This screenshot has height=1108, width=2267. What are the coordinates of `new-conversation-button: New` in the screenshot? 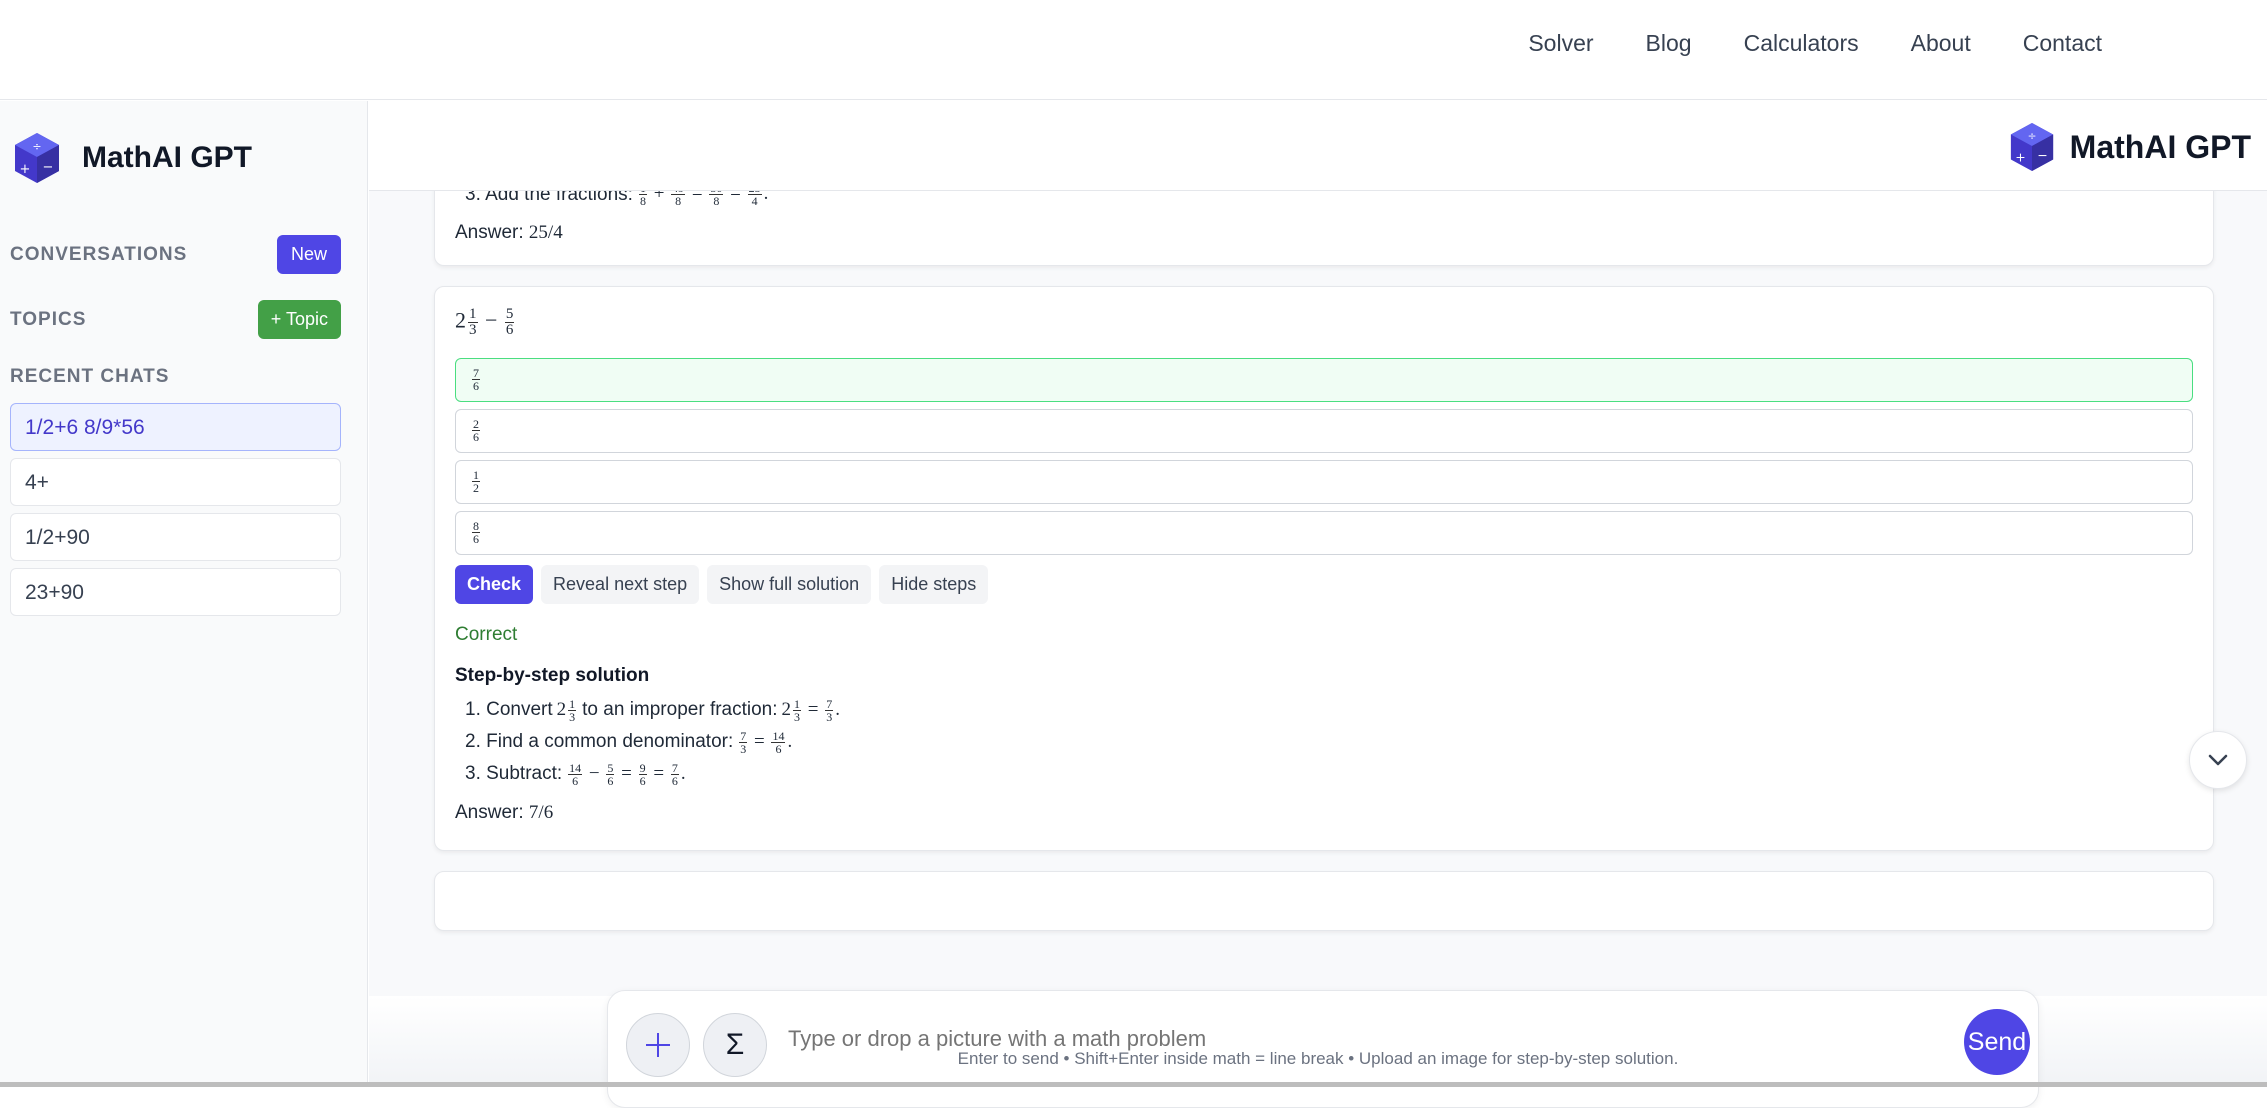 It's located at (308, 254).